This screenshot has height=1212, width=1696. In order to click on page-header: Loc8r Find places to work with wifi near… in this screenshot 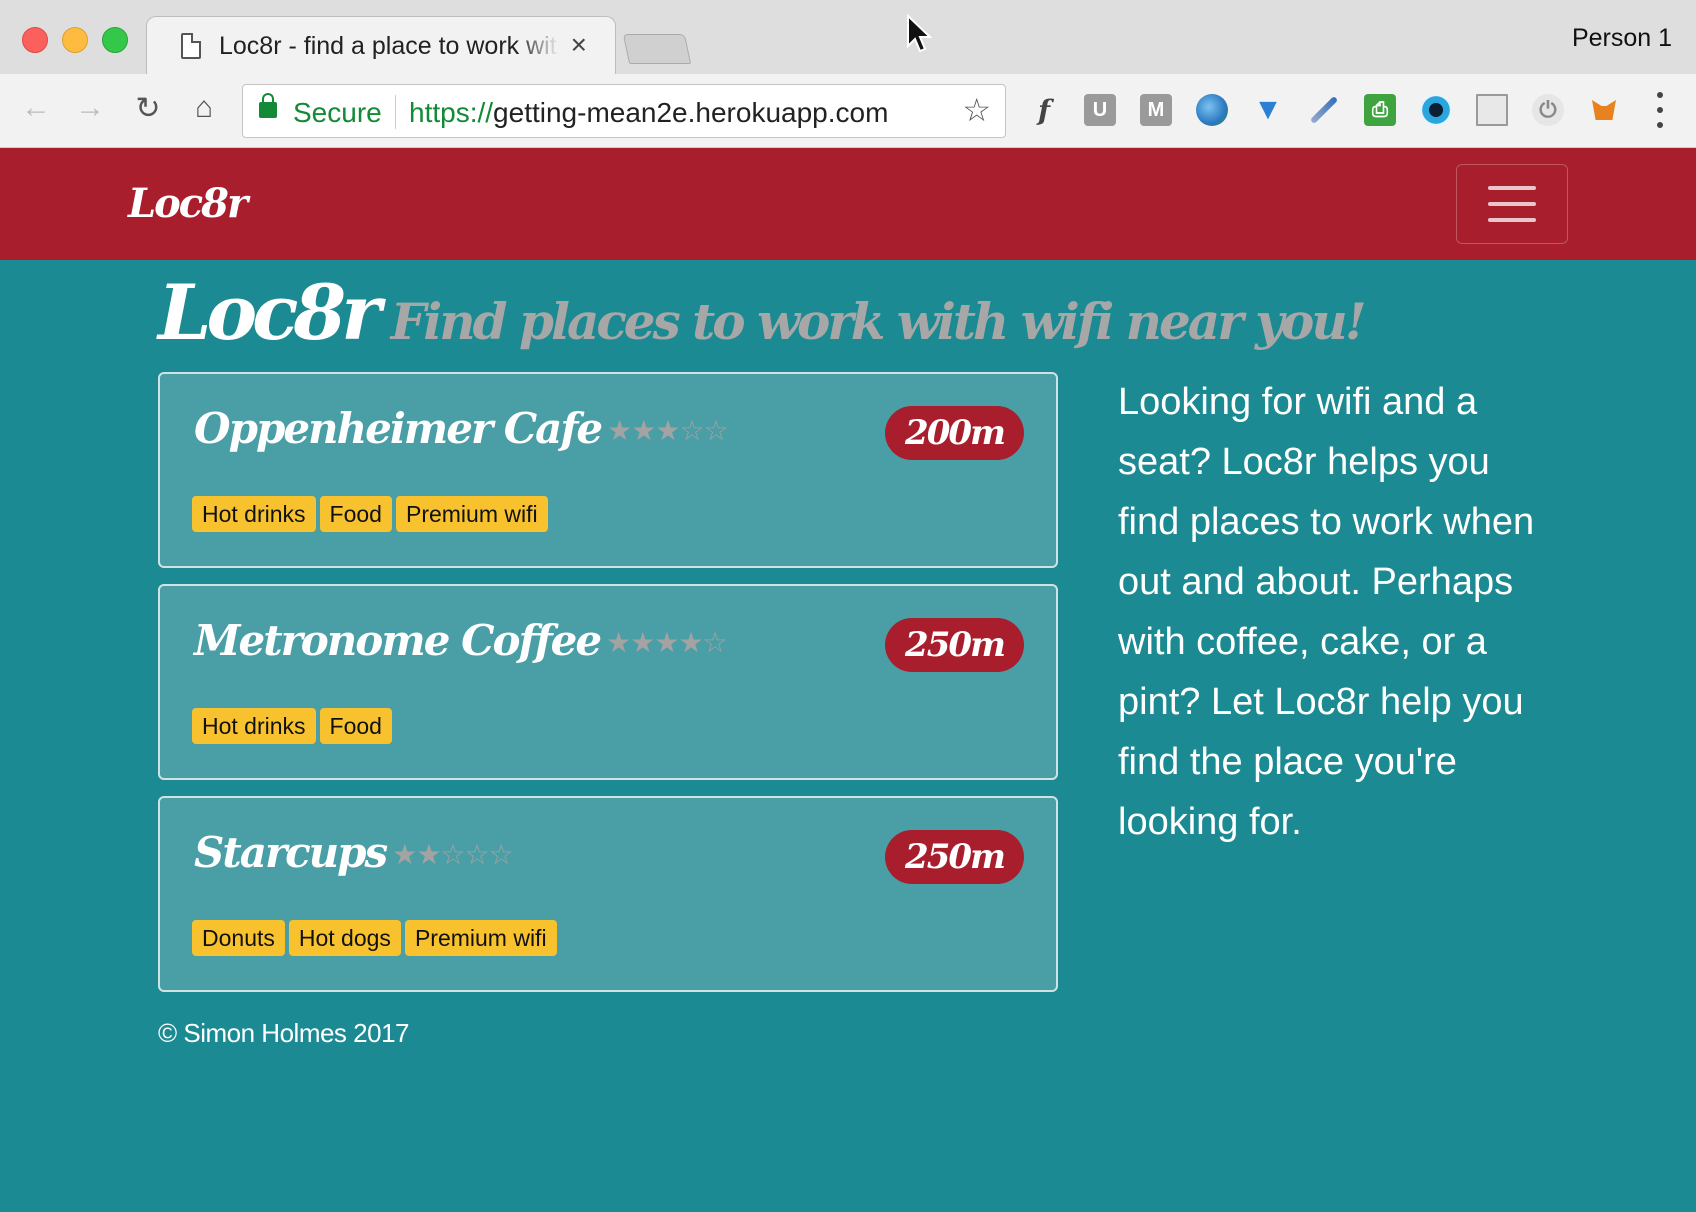, I will do `click(868, 312)`.